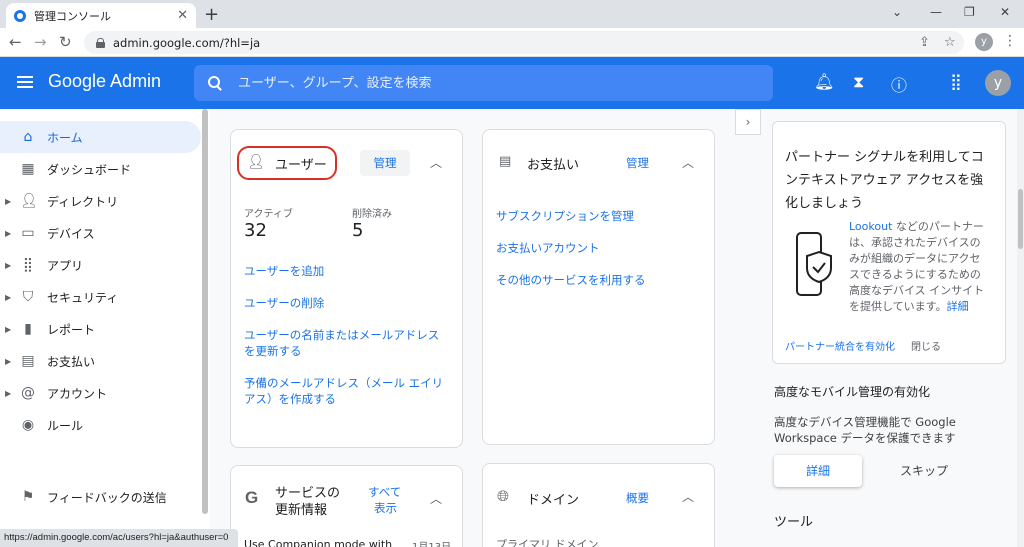 Image resolution: width=1024 pixels, height=547 pixels. Describe the element at coordinates (100, 42) in the screenshot. I see `lock-icon` at that location.